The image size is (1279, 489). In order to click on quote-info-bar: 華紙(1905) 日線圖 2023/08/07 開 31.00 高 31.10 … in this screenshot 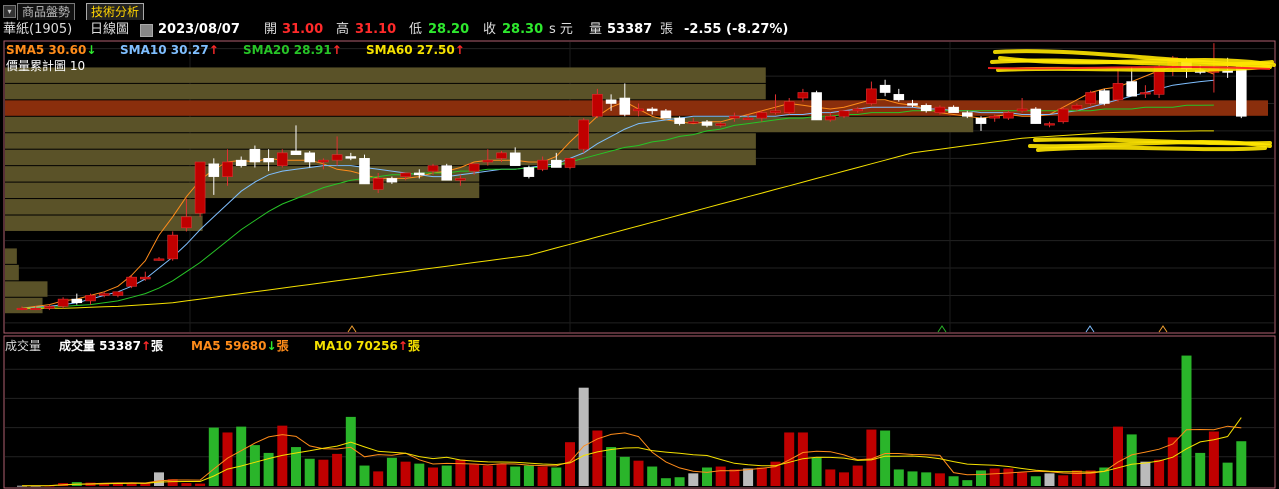, I will do `click(639, 30)`.